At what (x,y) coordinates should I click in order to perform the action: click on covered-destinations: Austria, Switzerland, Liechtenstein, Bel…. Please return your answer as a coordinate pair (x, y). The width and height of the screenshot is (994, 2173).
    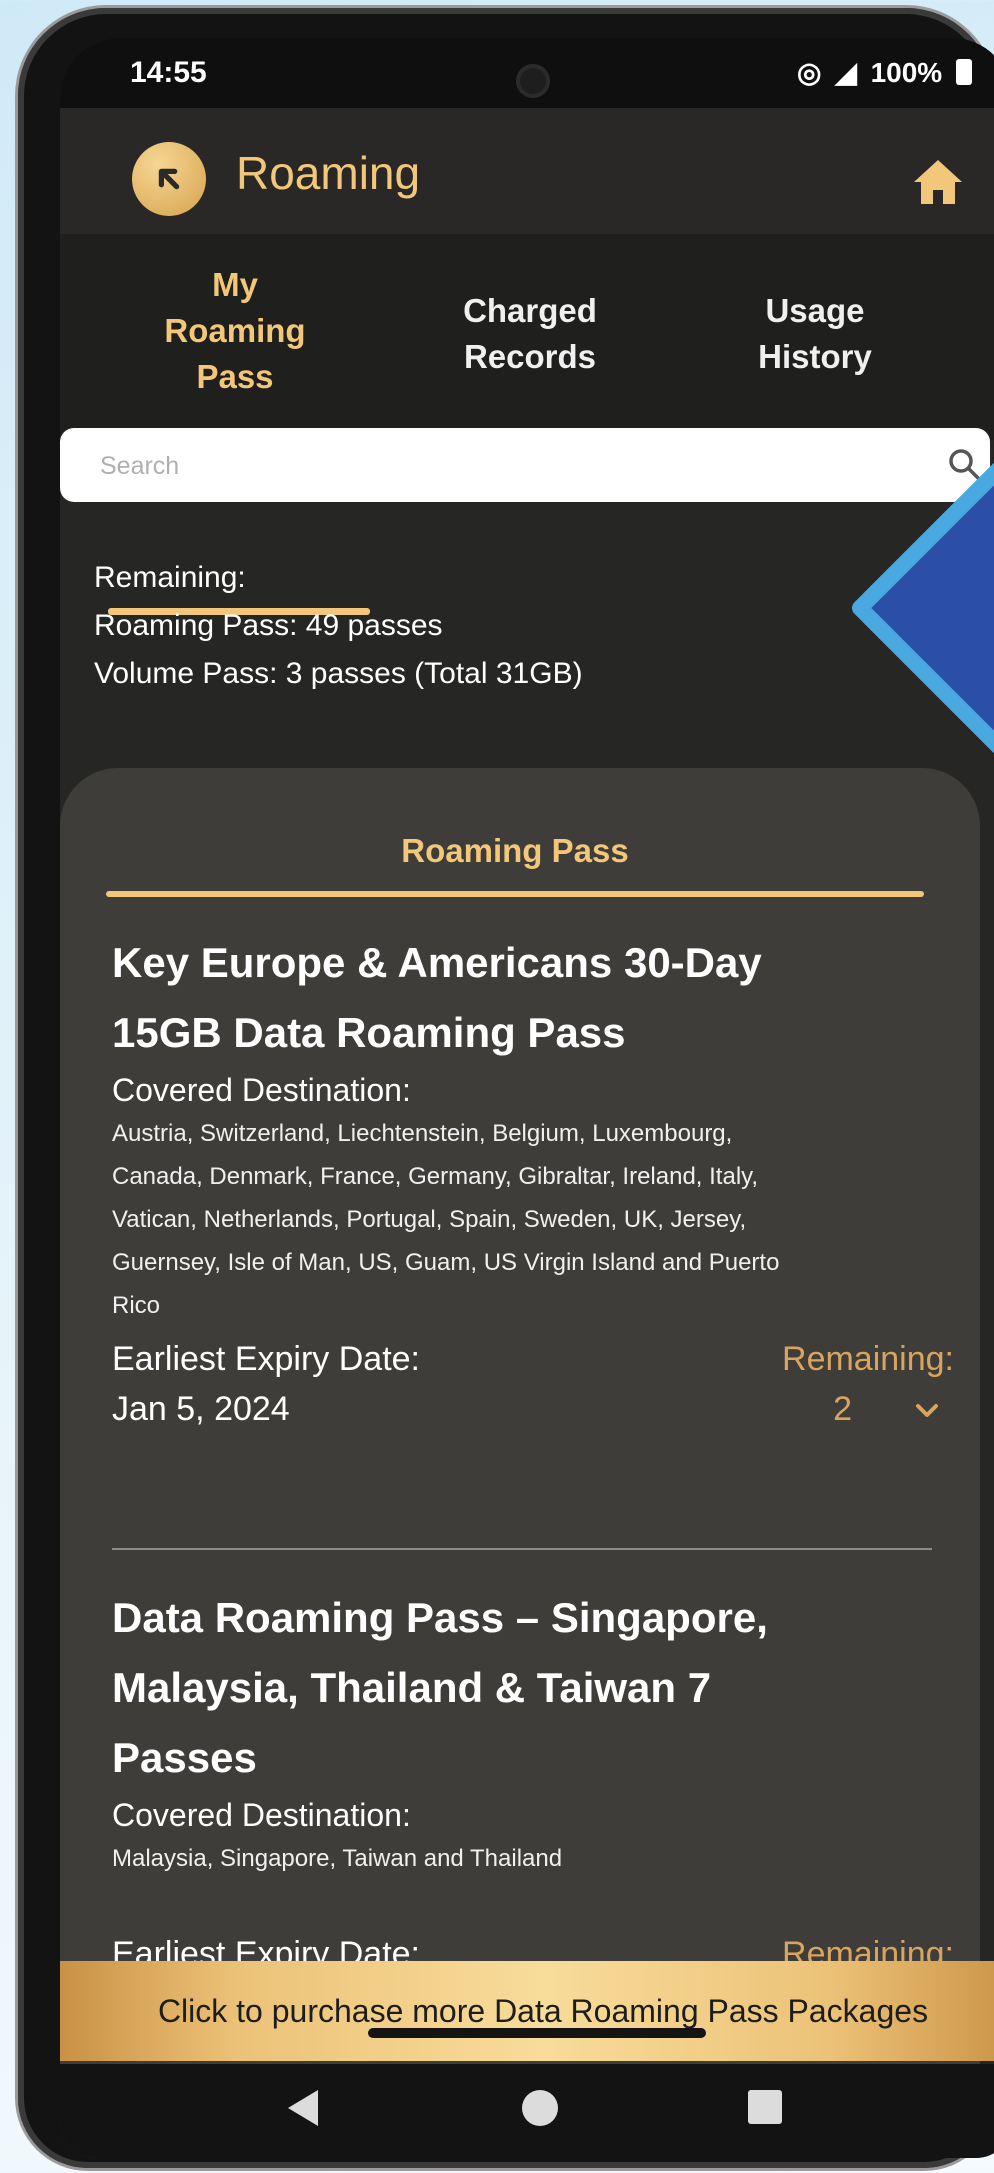
    Looking at the image, I should click on (527, 1219).